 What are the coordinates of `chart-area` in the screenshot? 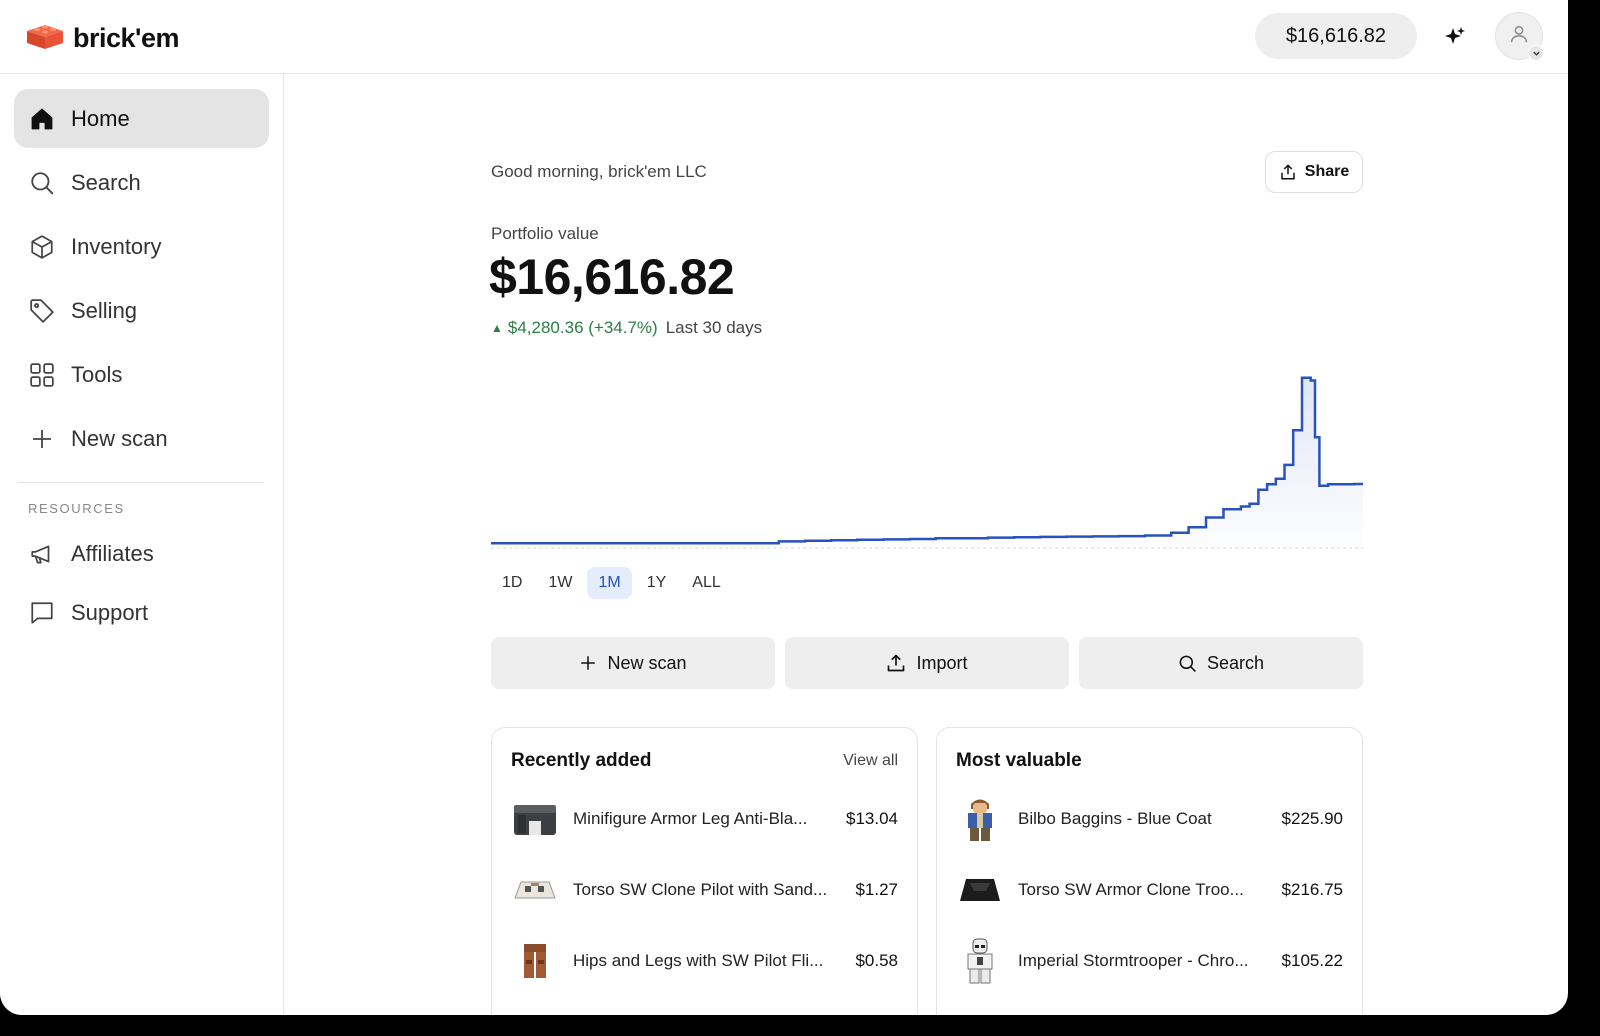 It's located at (927, 462).